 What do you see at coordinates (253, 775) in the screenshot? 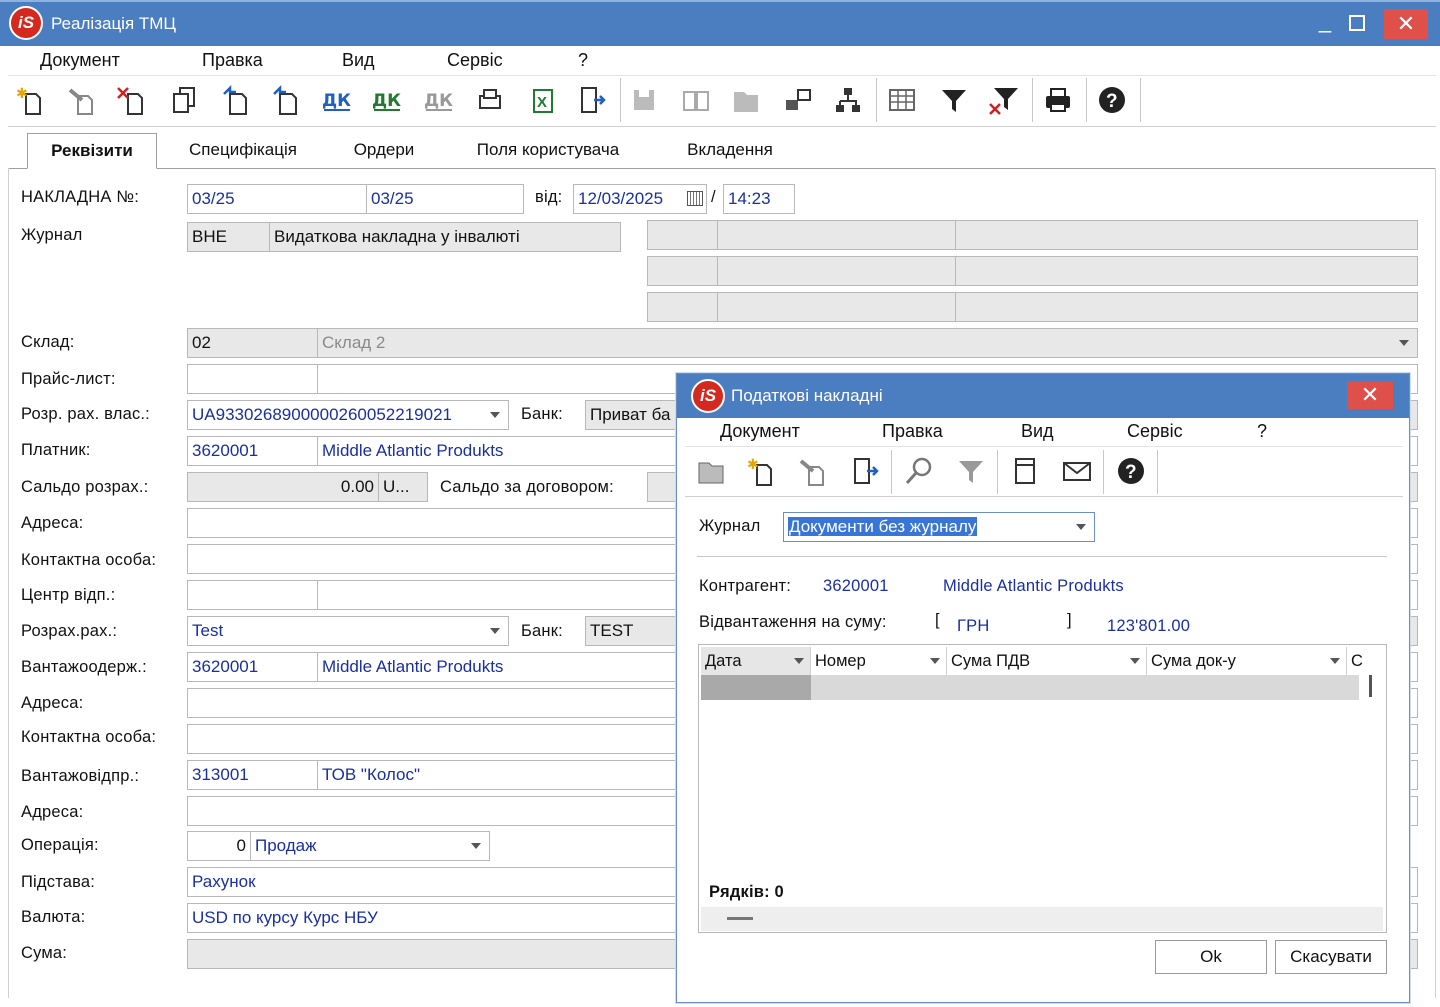
I see `shipper-code-field: 313001` at bounding box center [253, 775].